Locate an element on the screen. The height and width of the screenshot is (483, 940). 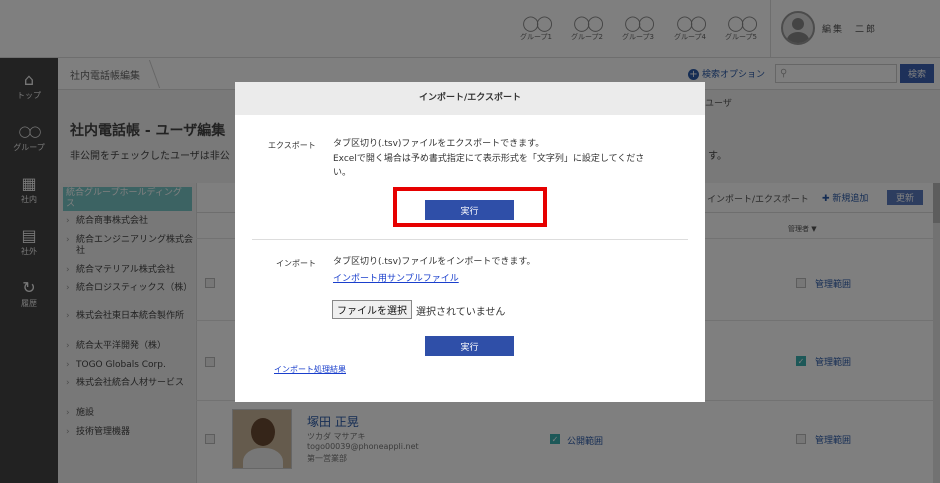
file-status: 選択されていません is located at coordinates (461, 312).